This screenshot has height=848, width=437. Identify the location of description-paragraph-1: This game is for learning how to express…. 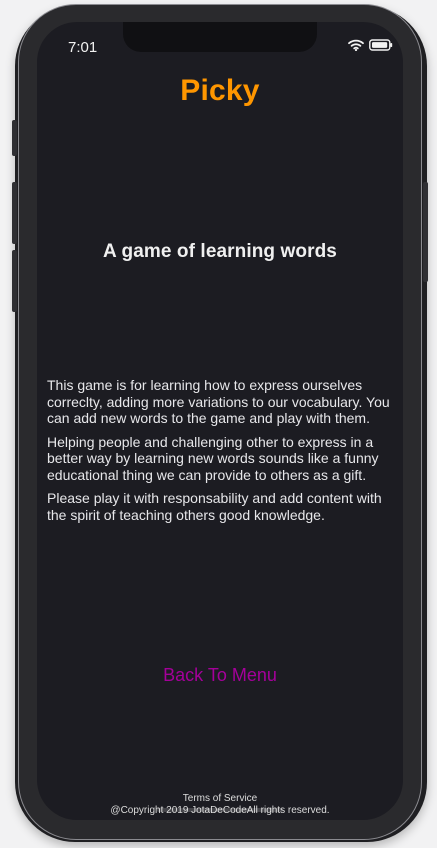
(218, 401).